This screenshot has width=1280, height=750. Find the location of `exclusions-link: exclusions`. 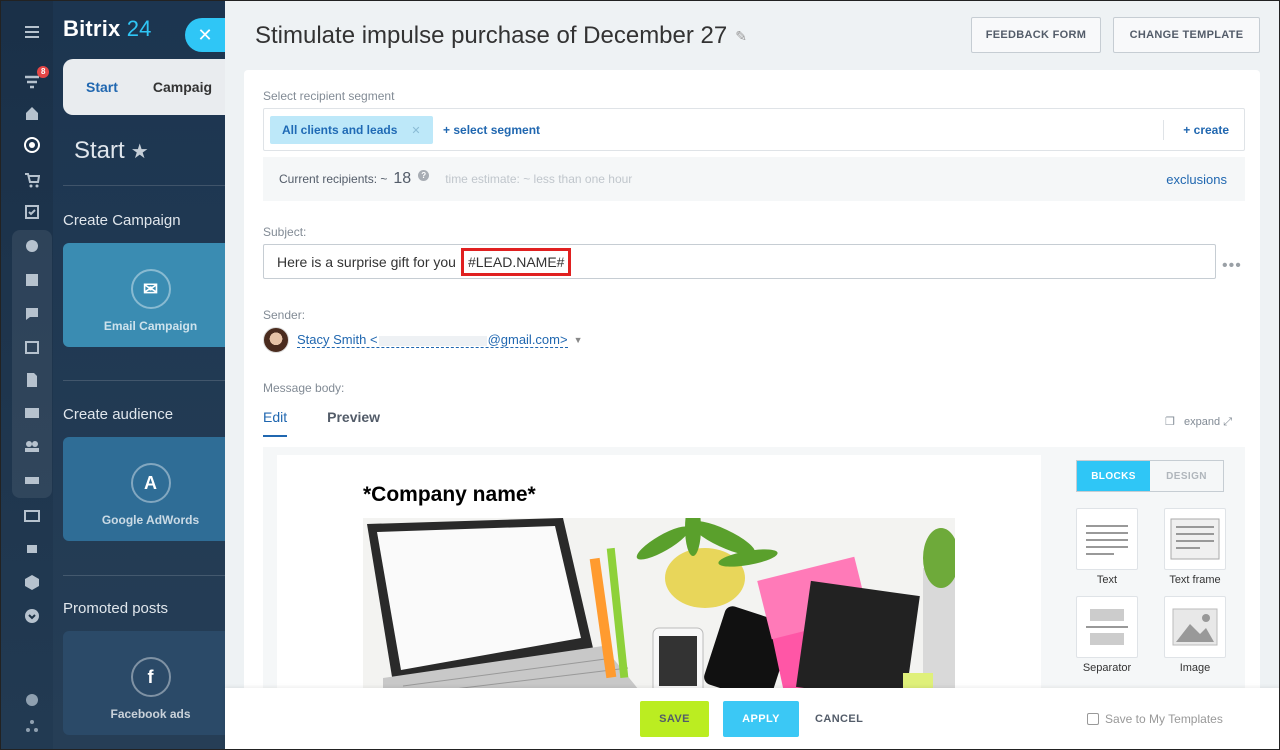

exclusions-link: exclusions is located at coordinates (1196, 179).